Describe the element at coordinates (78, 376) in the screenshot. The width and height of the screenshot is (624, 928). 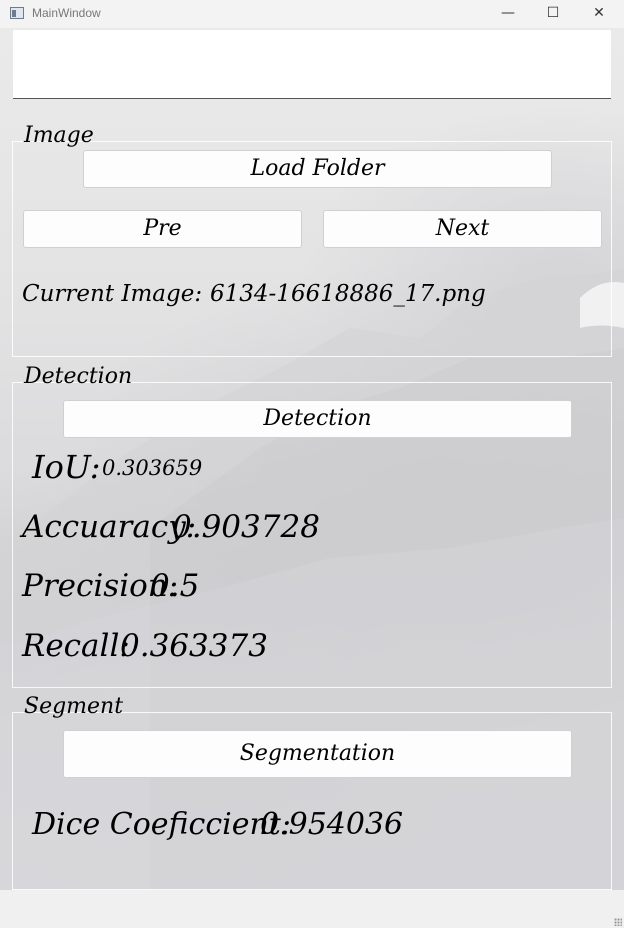
I see `detection-group-title: Detection` at that location.